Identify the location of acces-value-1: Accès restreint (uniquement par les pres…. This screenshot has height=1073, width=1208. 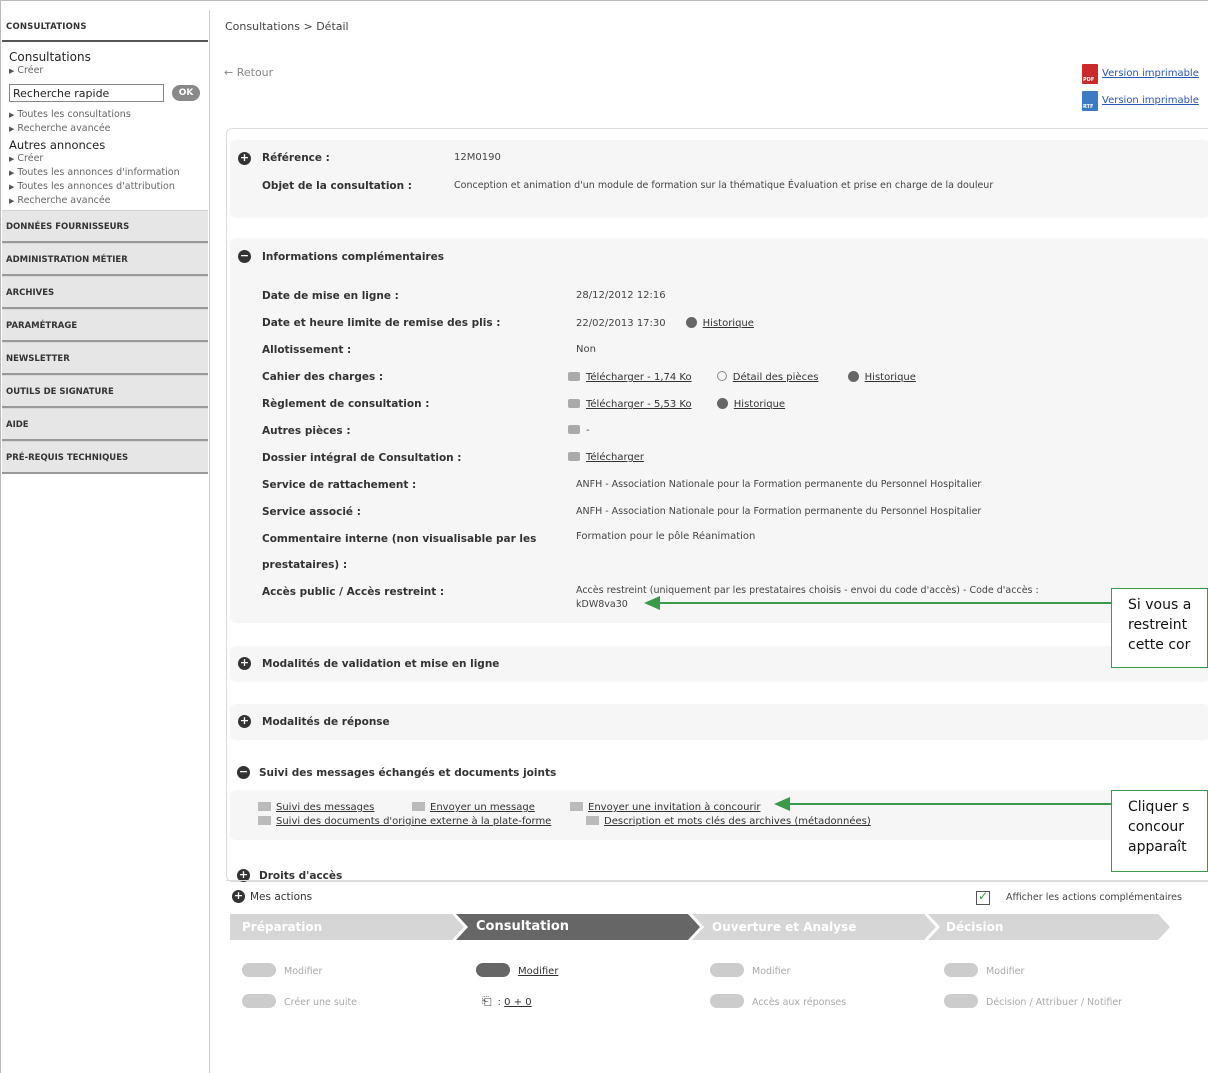
(807, 590).